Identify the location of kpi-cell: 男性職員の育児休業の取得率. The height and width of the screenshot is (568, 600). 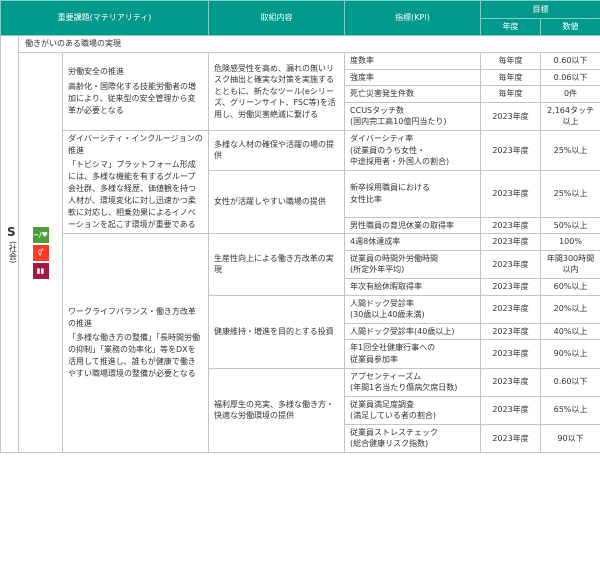
(413, 225).